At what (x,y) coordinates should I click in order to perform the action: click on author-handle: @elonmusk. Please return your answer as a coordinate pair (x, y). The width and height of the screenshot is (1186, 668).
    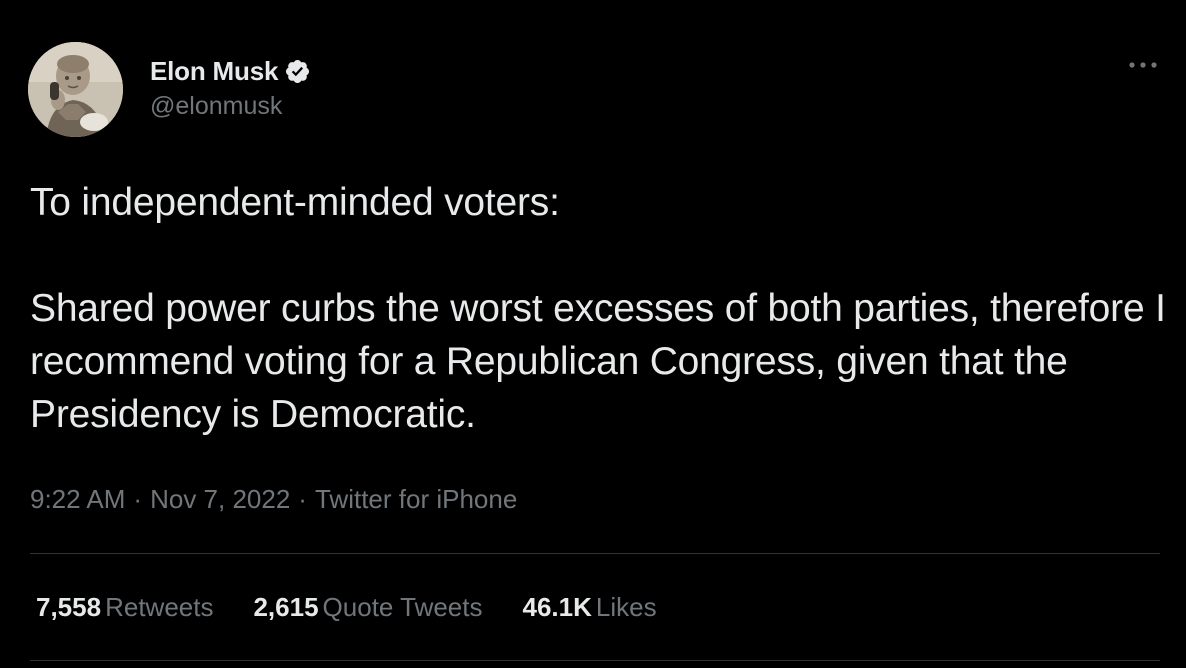
    Looking at the image, I should click on (216, 106).